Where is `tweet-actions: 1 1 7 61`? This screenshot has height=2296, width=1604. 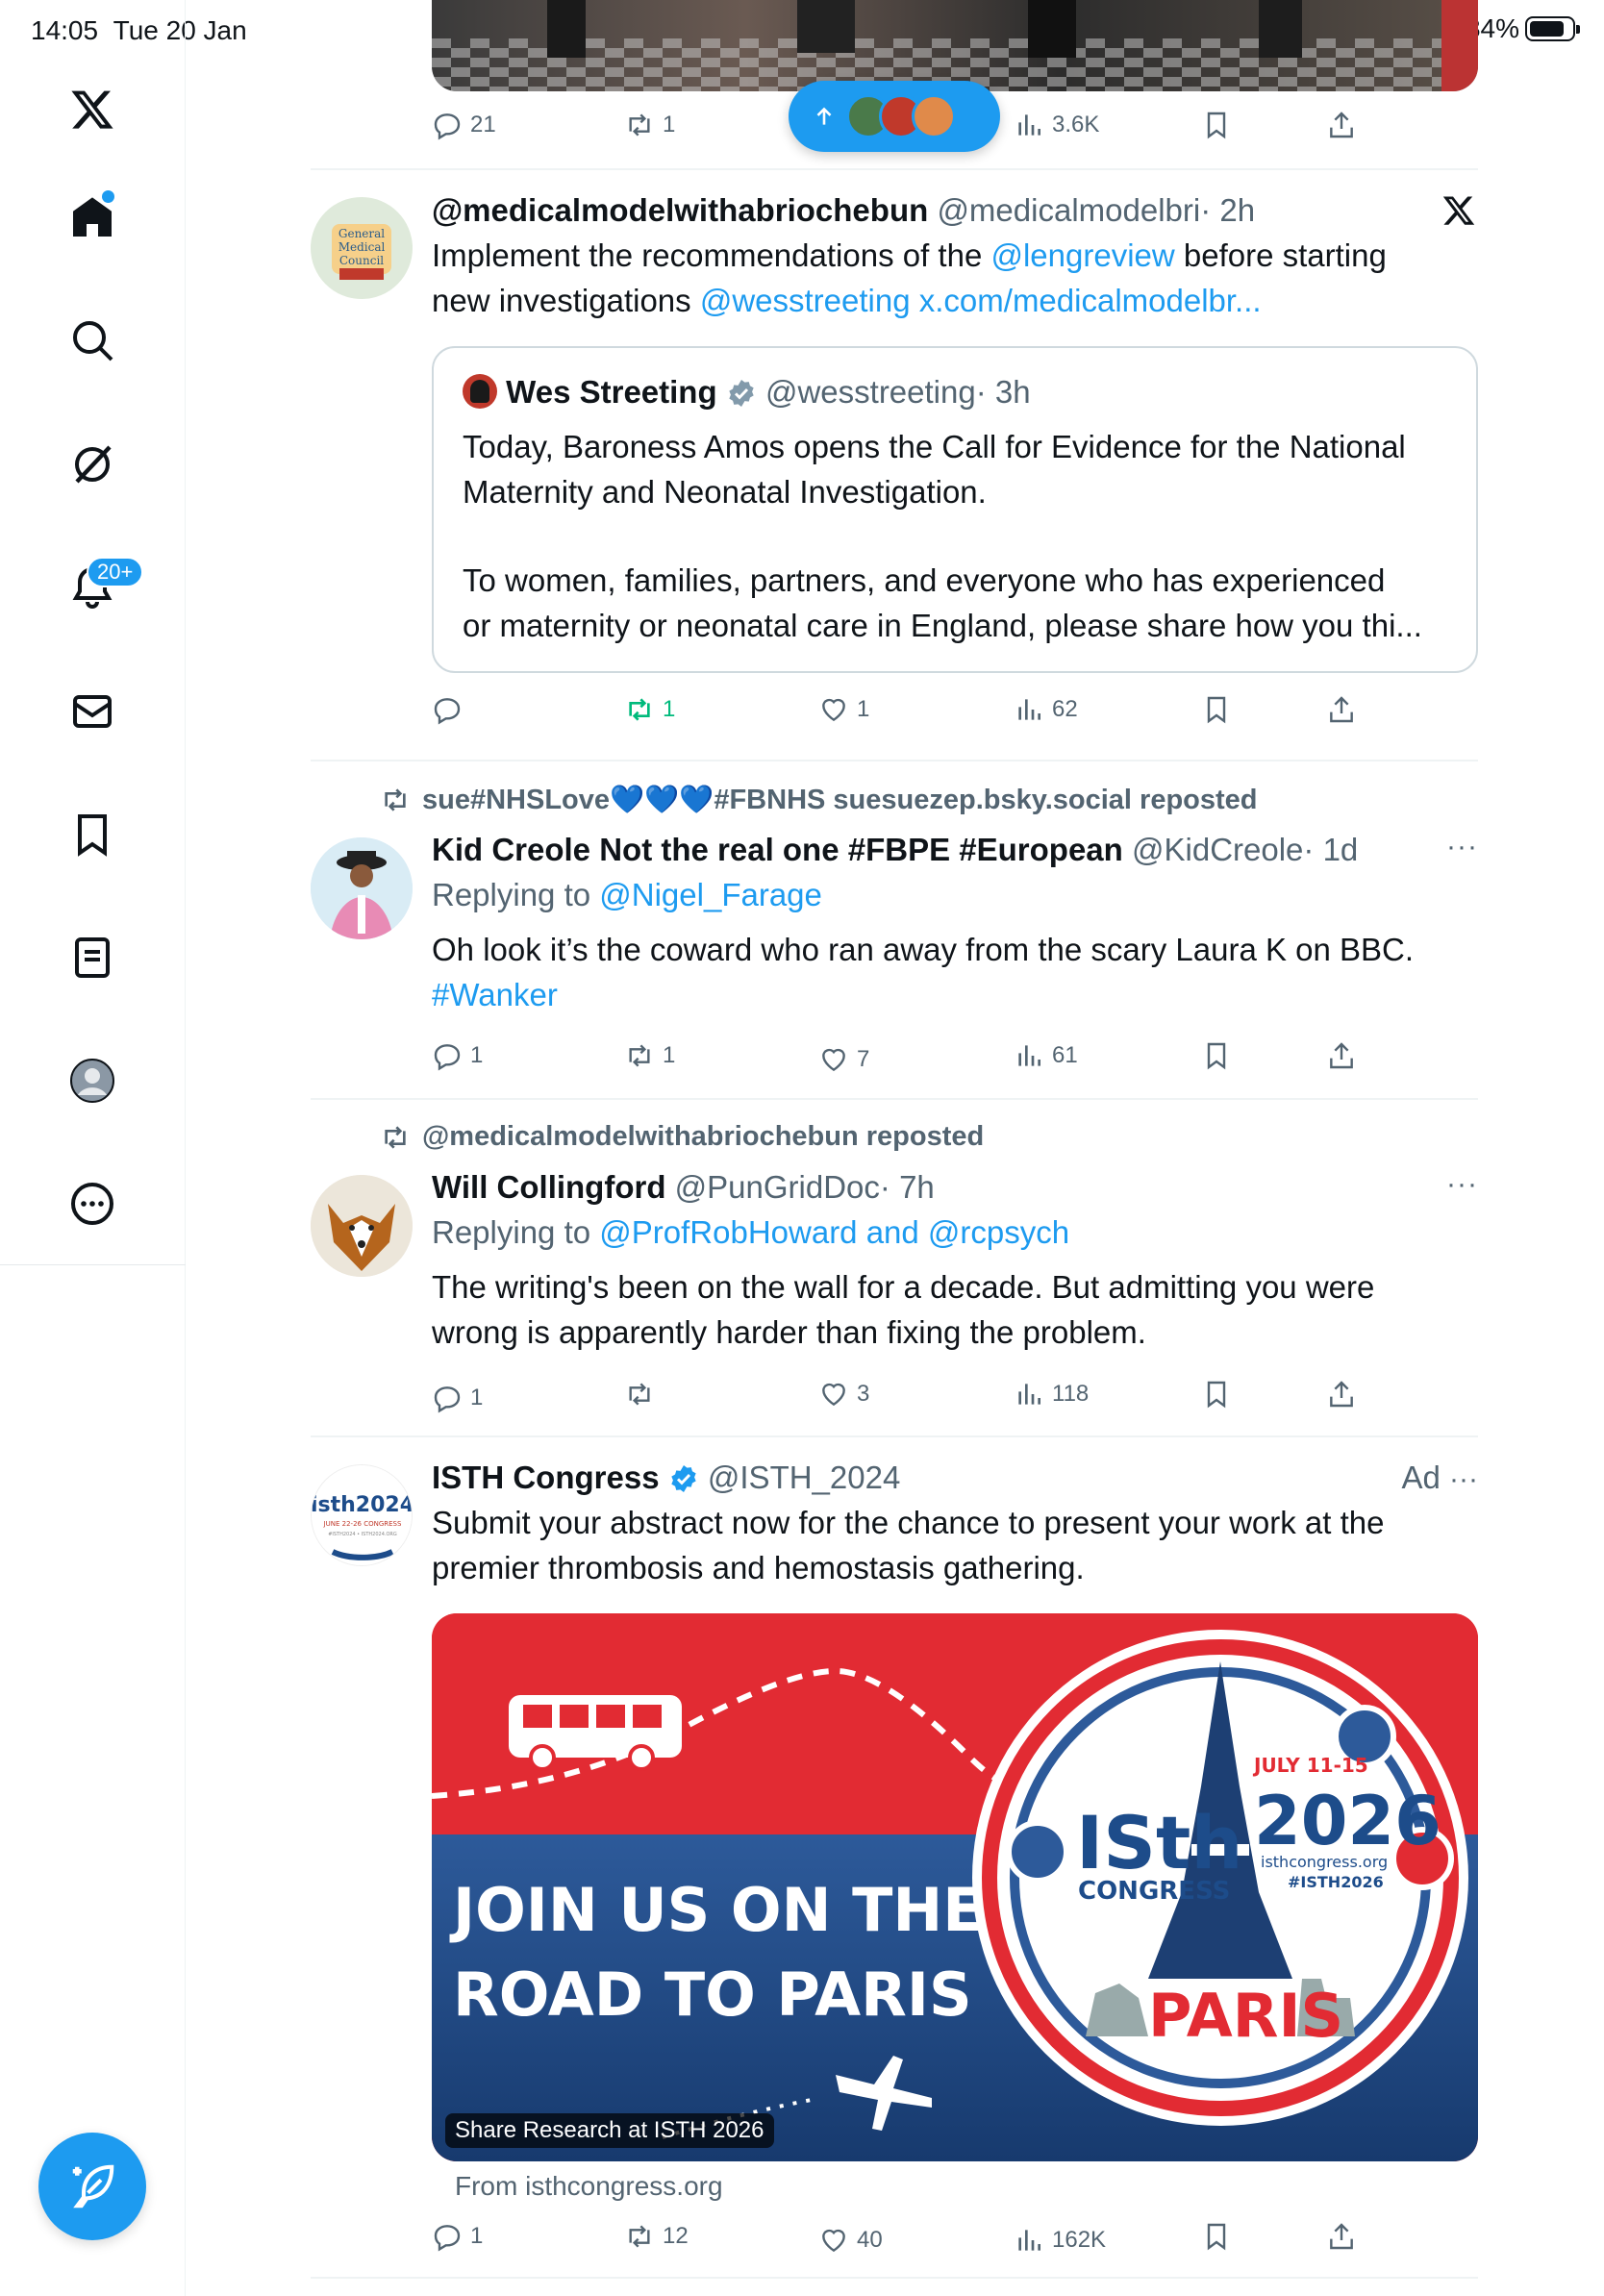
tweet-actions: 1 1 7 61 is located at coordinates (955, 1061).